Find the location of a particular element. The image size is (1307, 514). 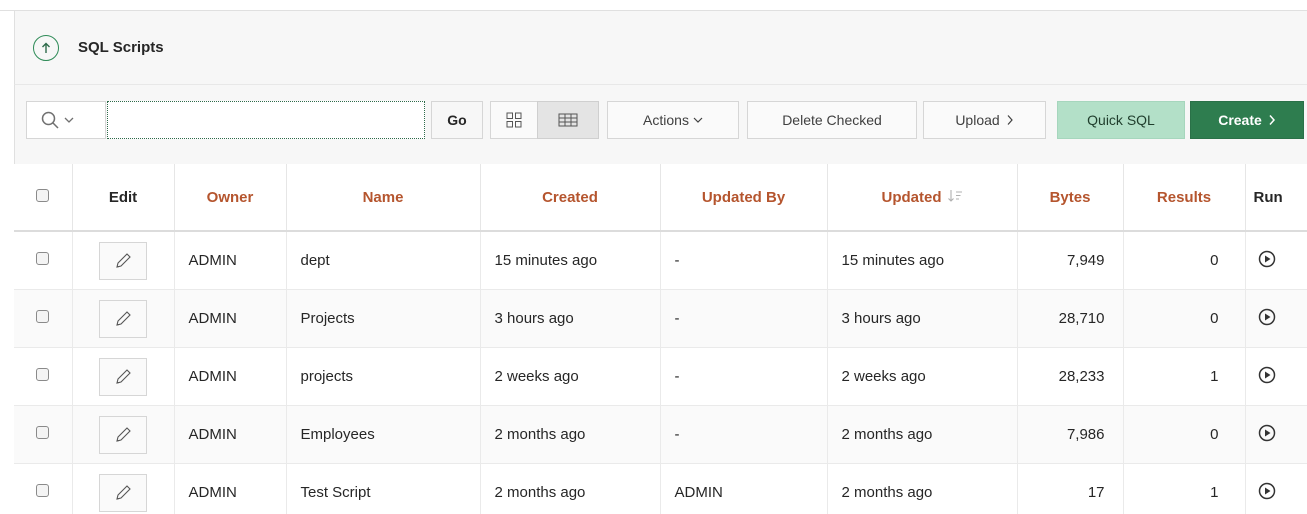

updated-by-cell: ADMIN is located at coordinates (743, 488).